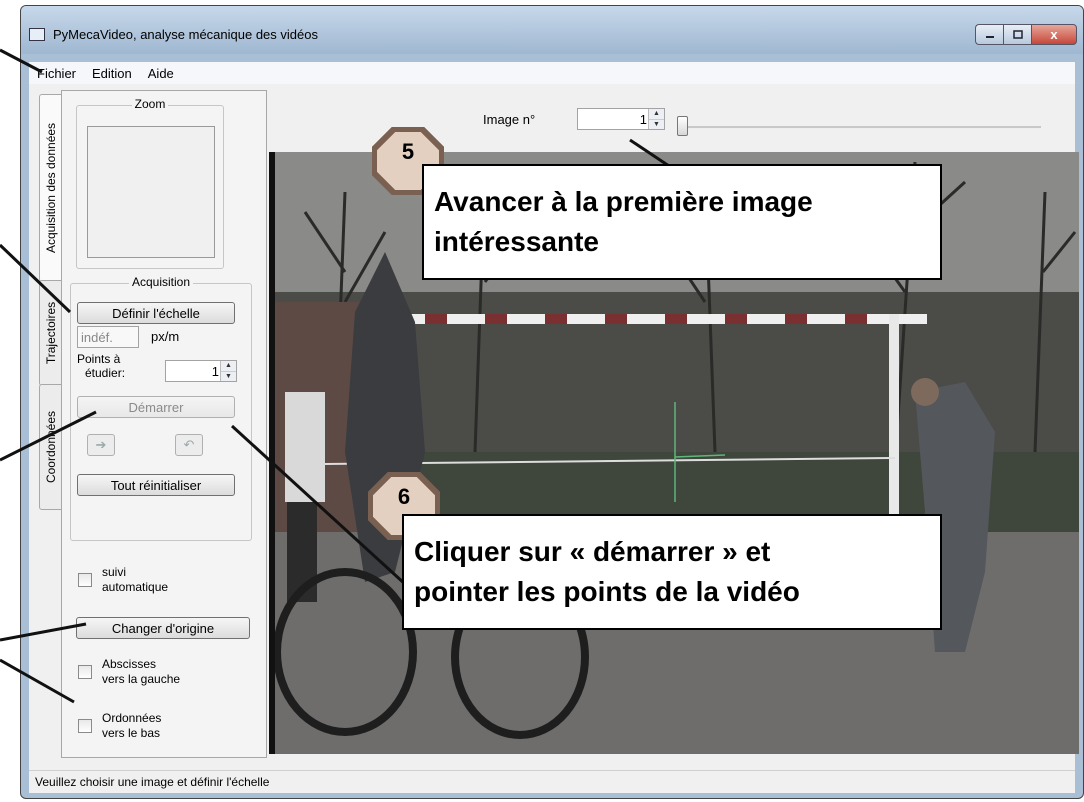 The width and height of the screenshot is (1084, 802). I want to click on step-5-line2: intéressante, so click(516, 241).